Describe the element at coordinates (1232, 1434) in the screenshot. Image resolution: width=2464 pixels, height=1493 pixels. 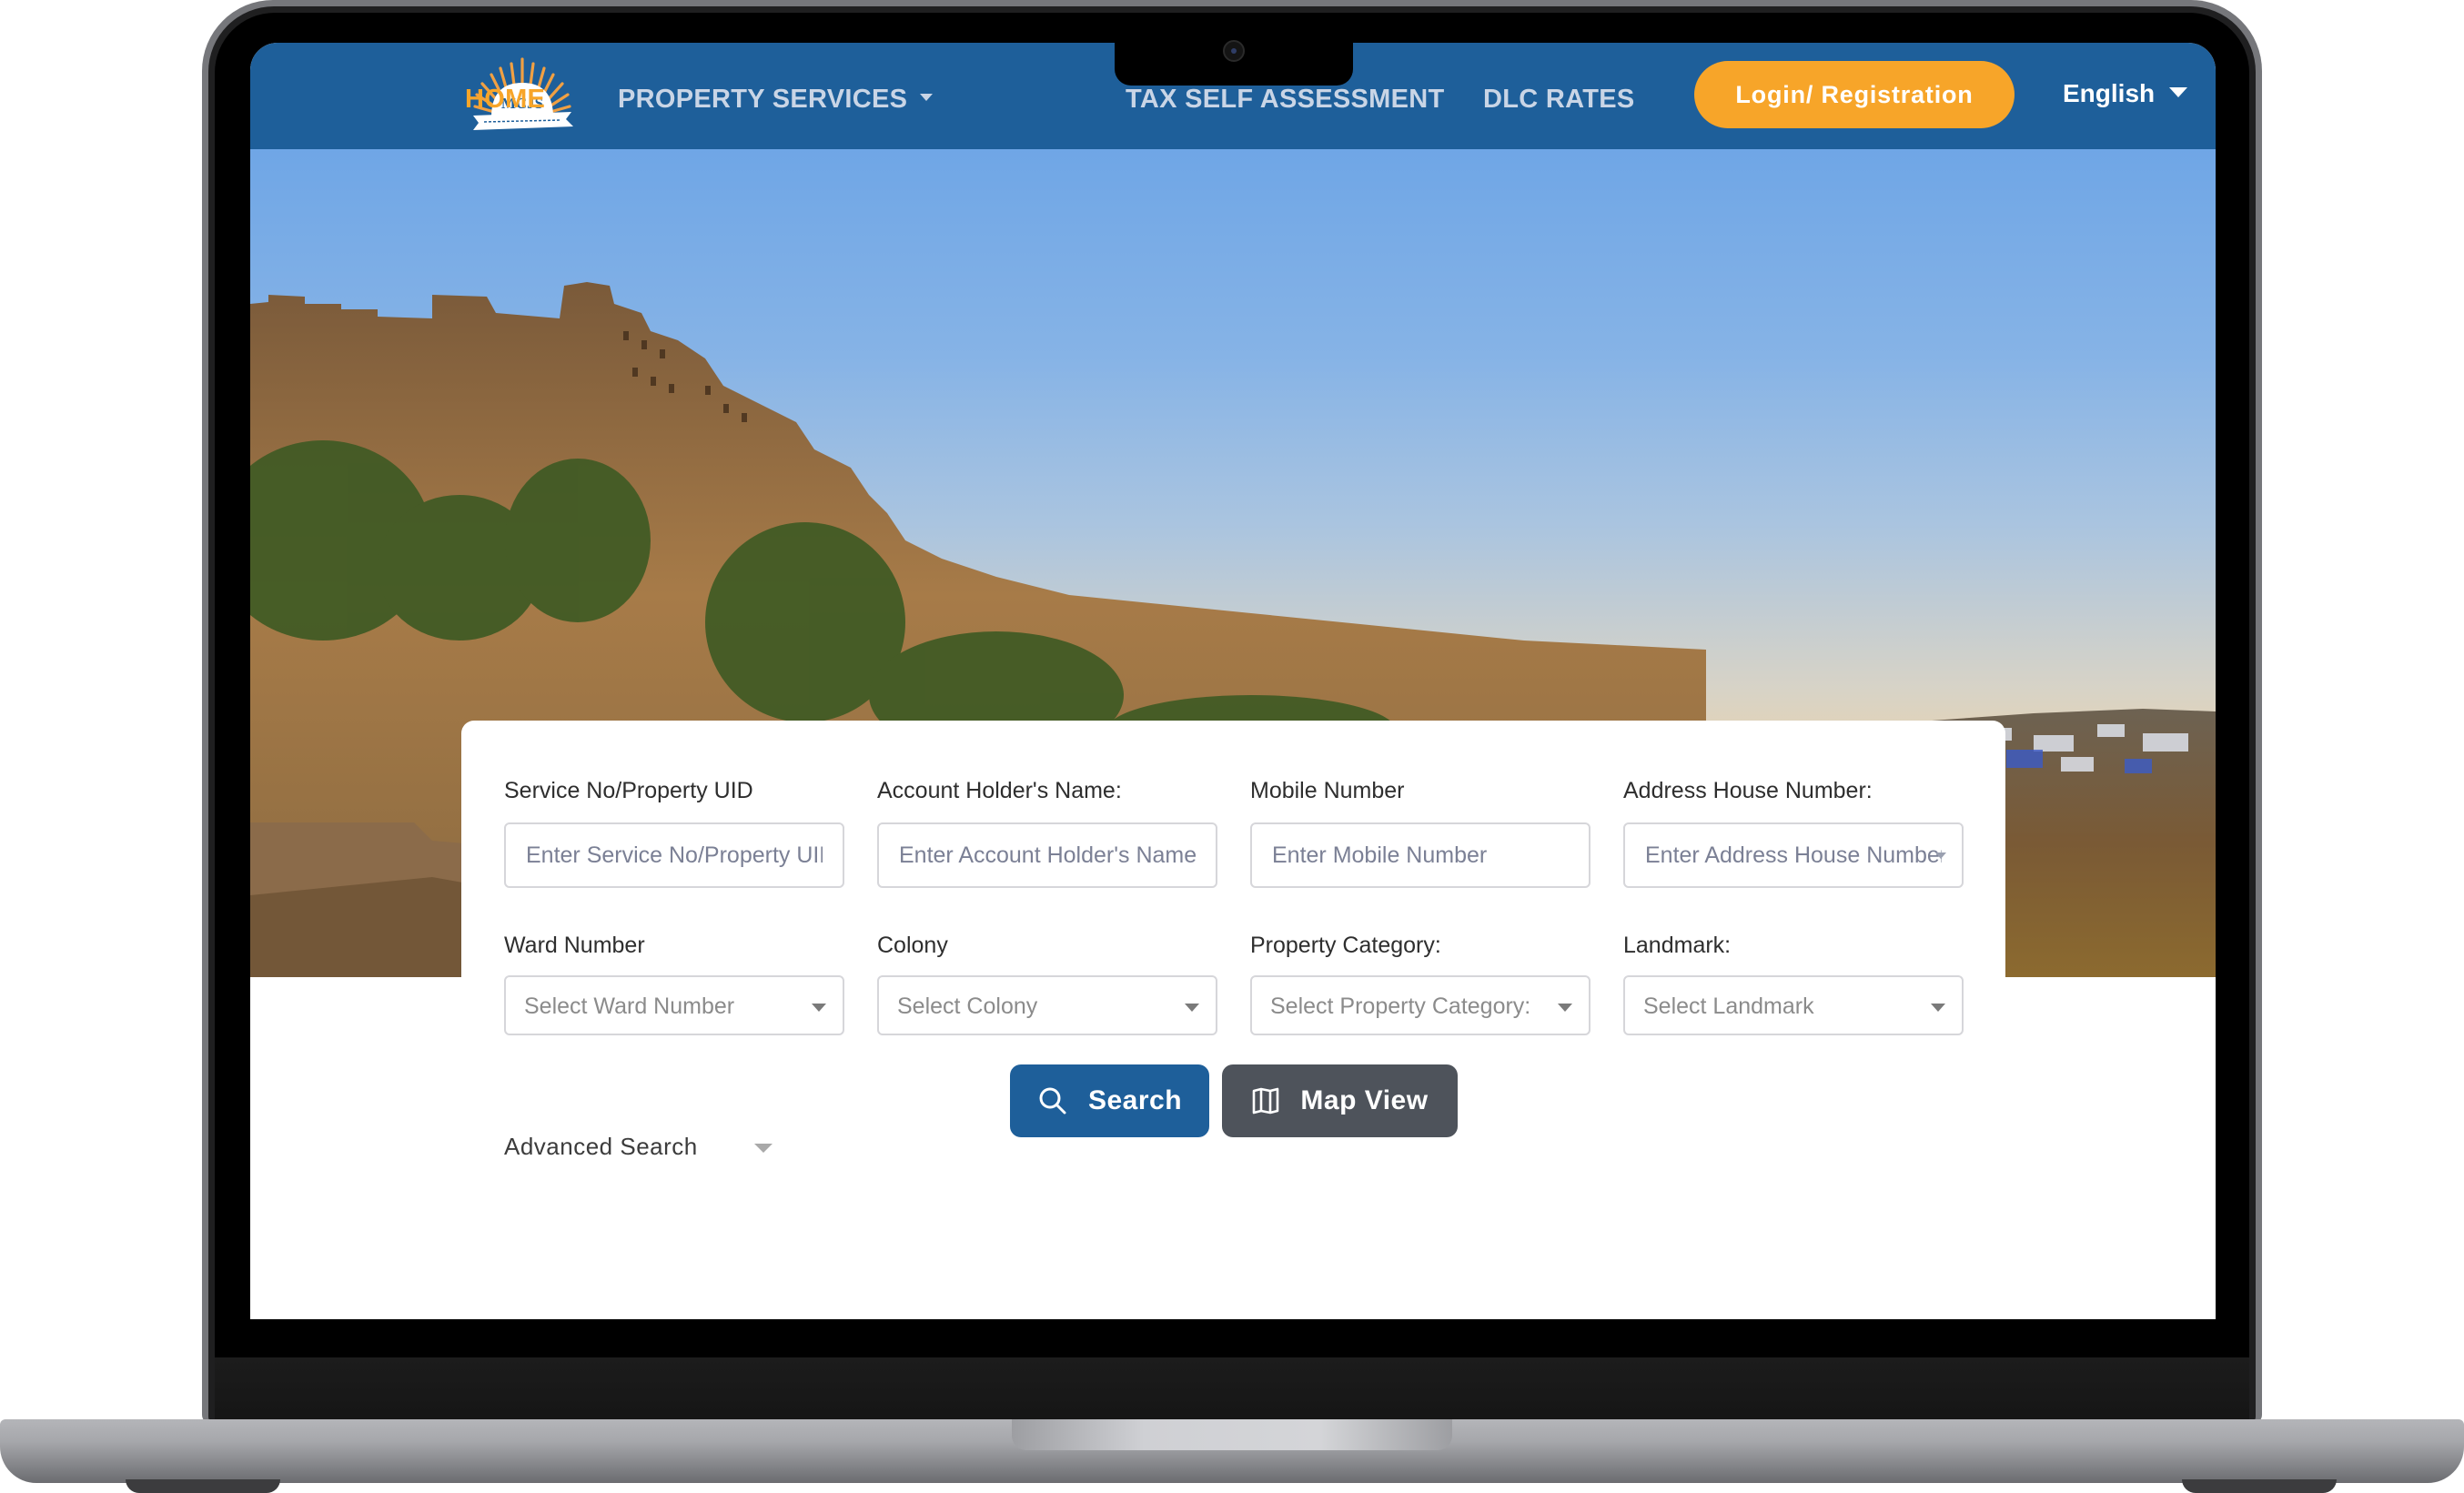
I see `laptop-hinge-notch` at that location.